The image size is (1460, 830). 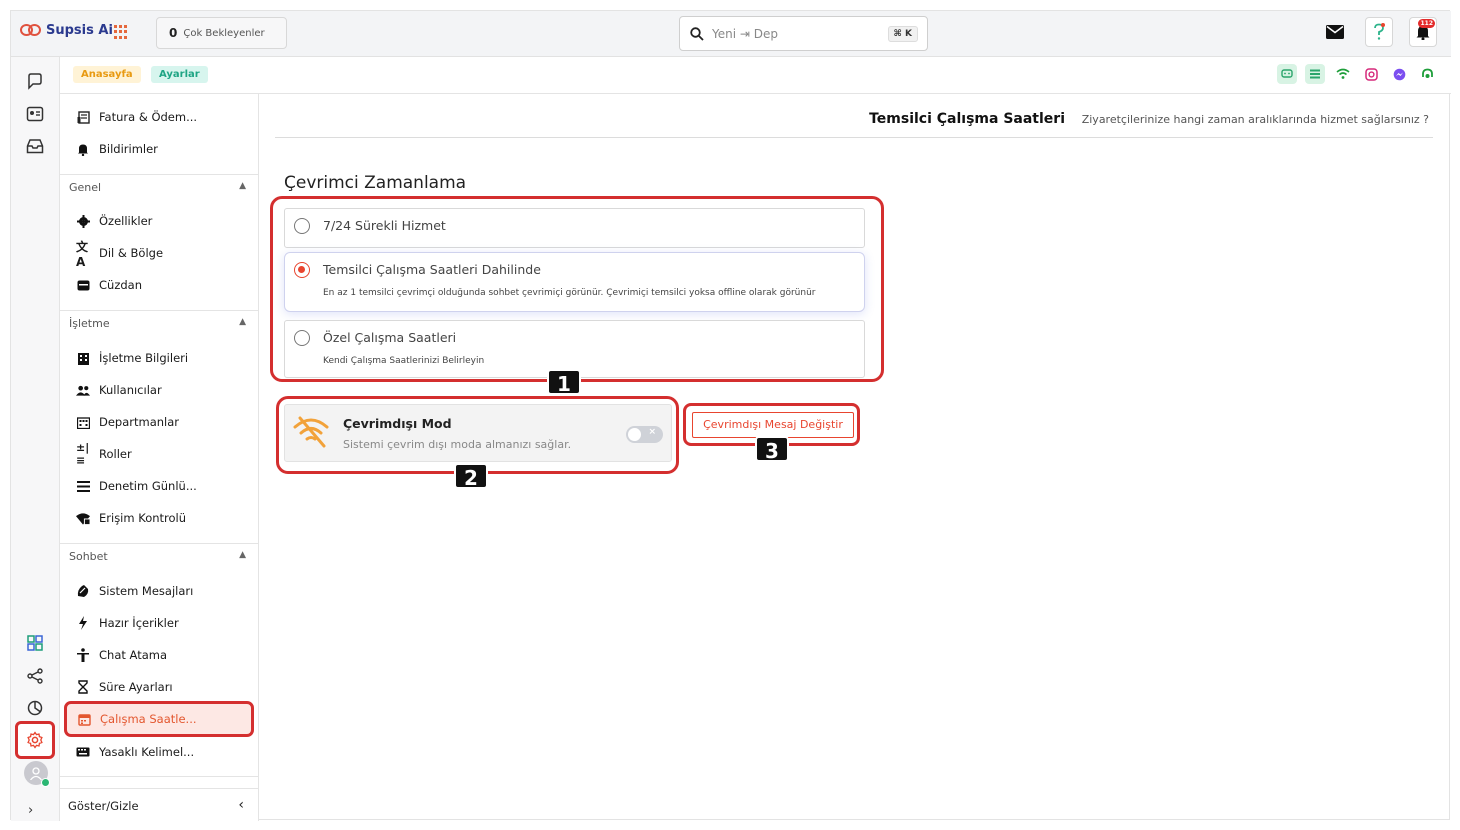 I want to click on gear-icon, so click(x=35, y=740).